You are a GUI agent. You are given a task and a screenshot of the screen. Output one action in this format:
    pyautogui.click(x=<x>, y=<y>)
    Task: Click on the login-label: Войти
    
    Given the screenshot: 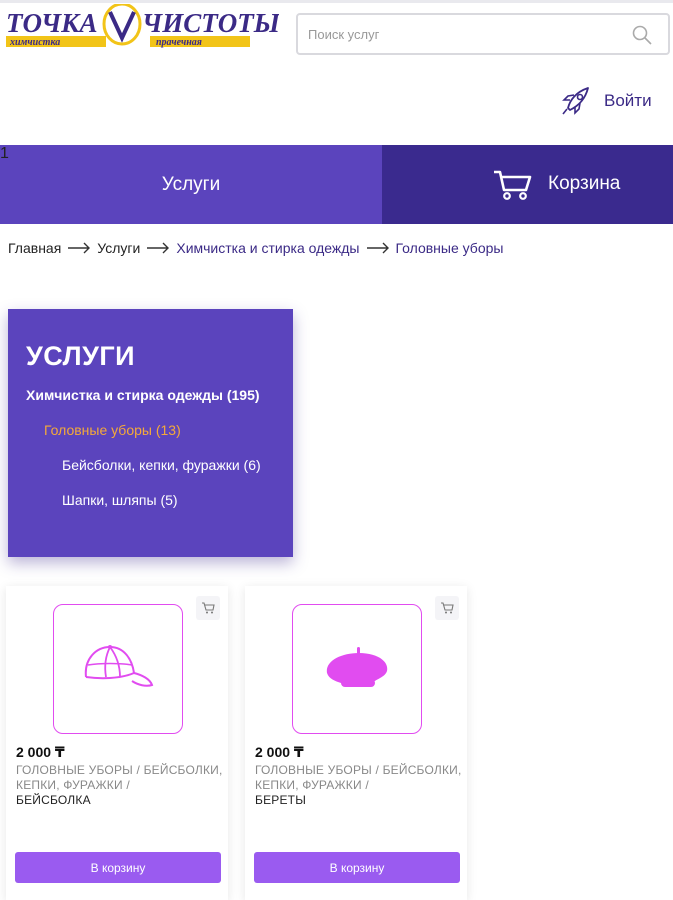 What is the action you would take?
    pyautogui.click(x=628, y=100)
    